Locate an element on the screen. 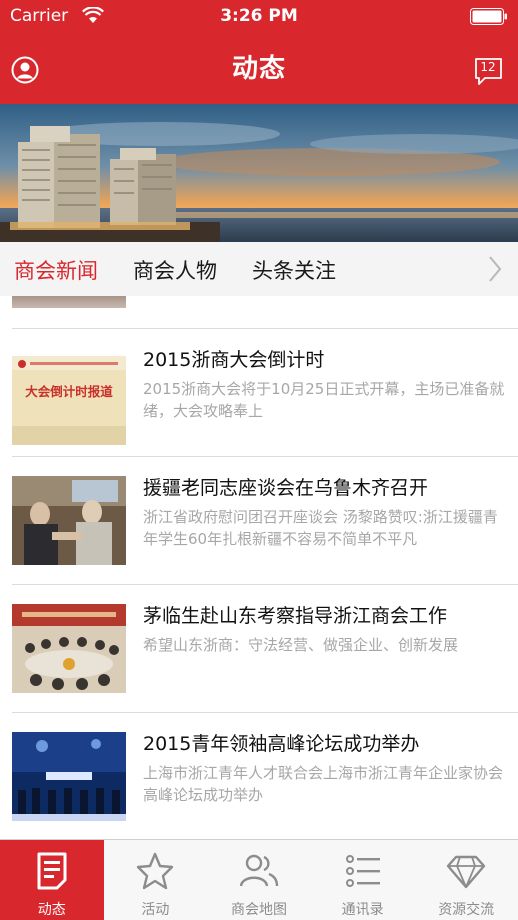  battery-icon is located at coordinates (488, 16).